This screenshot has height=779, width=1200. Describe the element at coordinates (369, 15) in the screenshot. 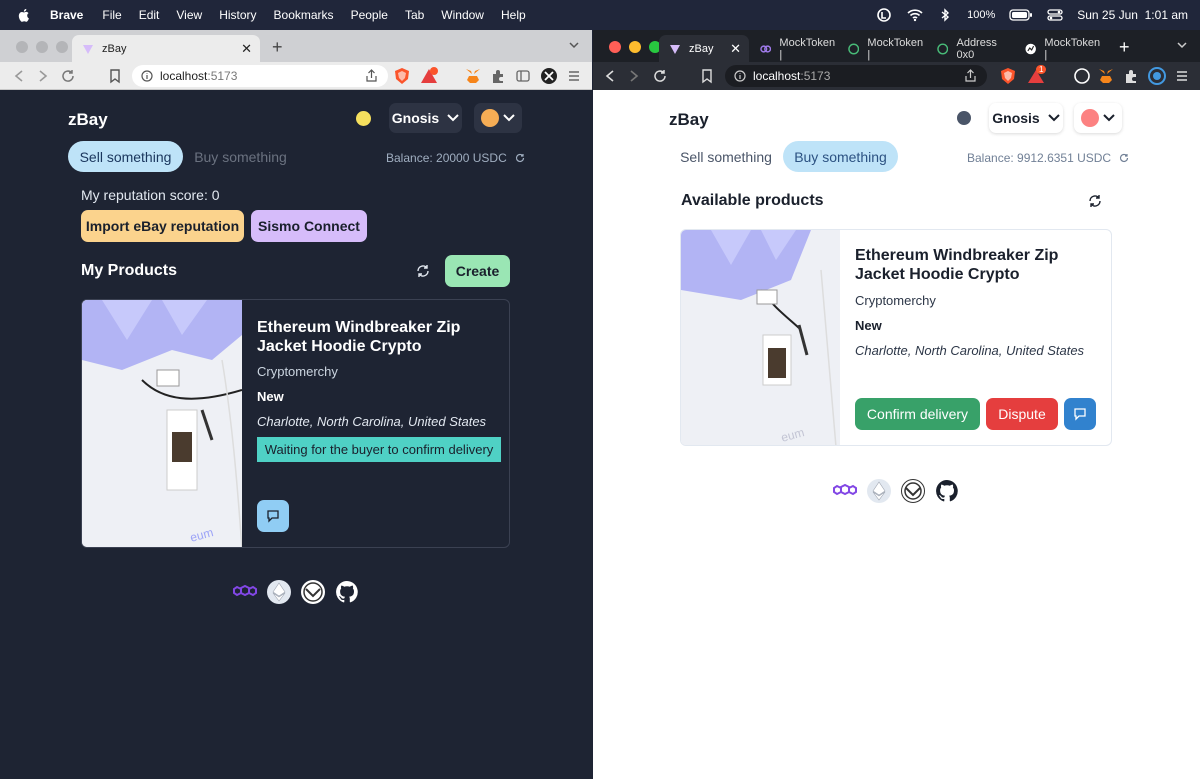

I see `menu-people: People` at that location.